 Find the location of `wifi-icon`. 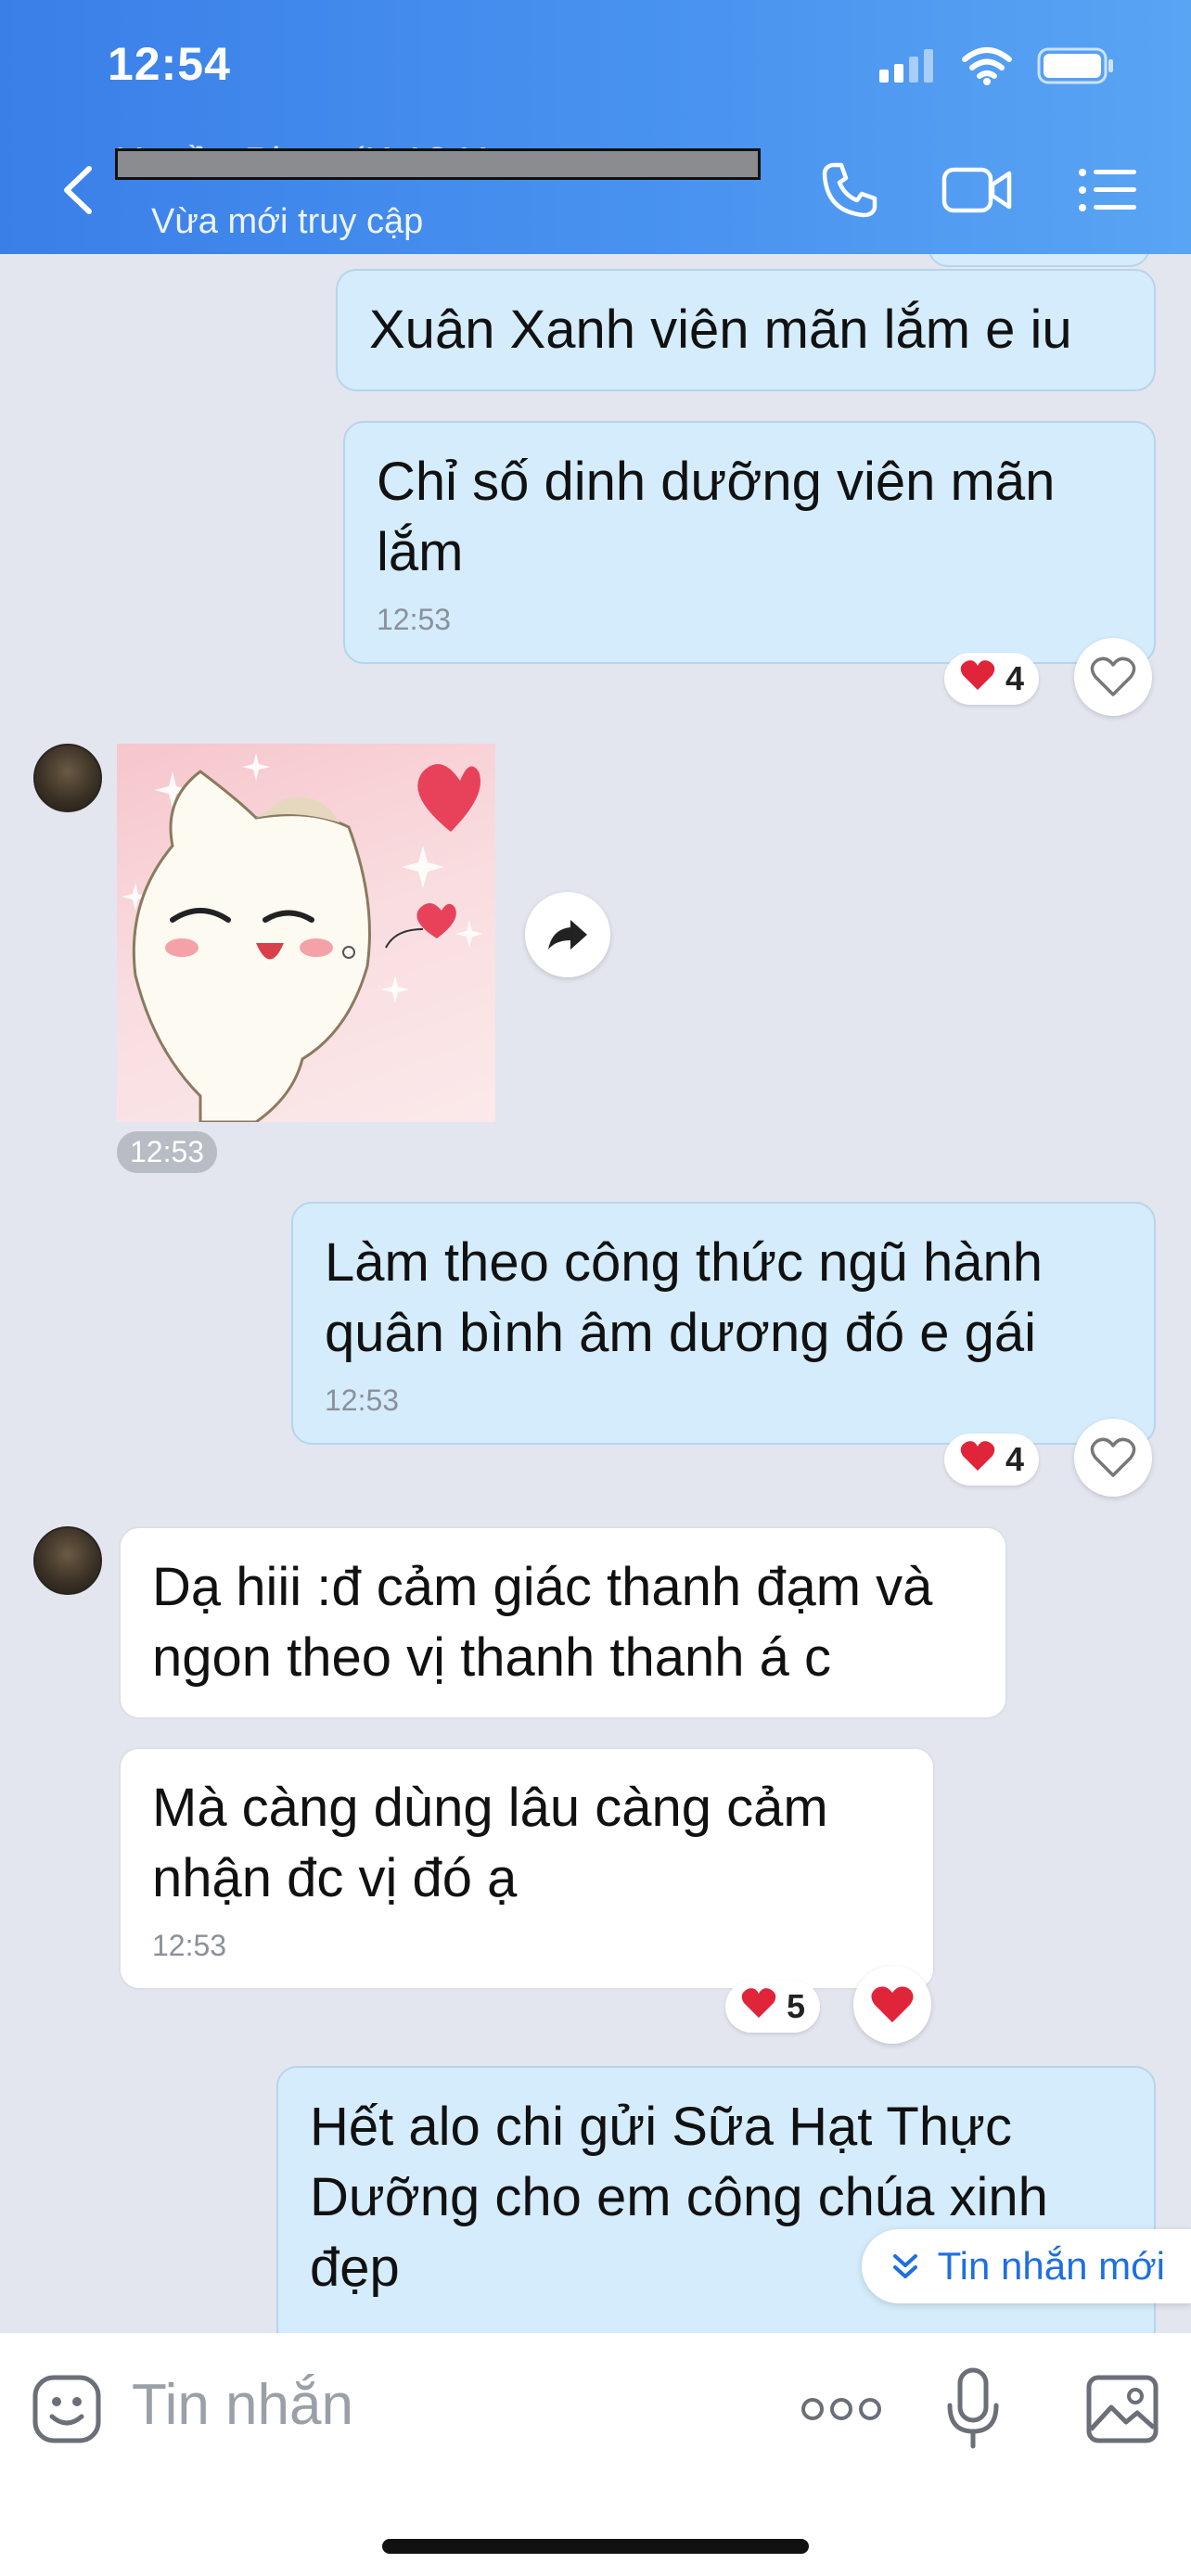

wifi-icon is located at coordinates (987, 68).